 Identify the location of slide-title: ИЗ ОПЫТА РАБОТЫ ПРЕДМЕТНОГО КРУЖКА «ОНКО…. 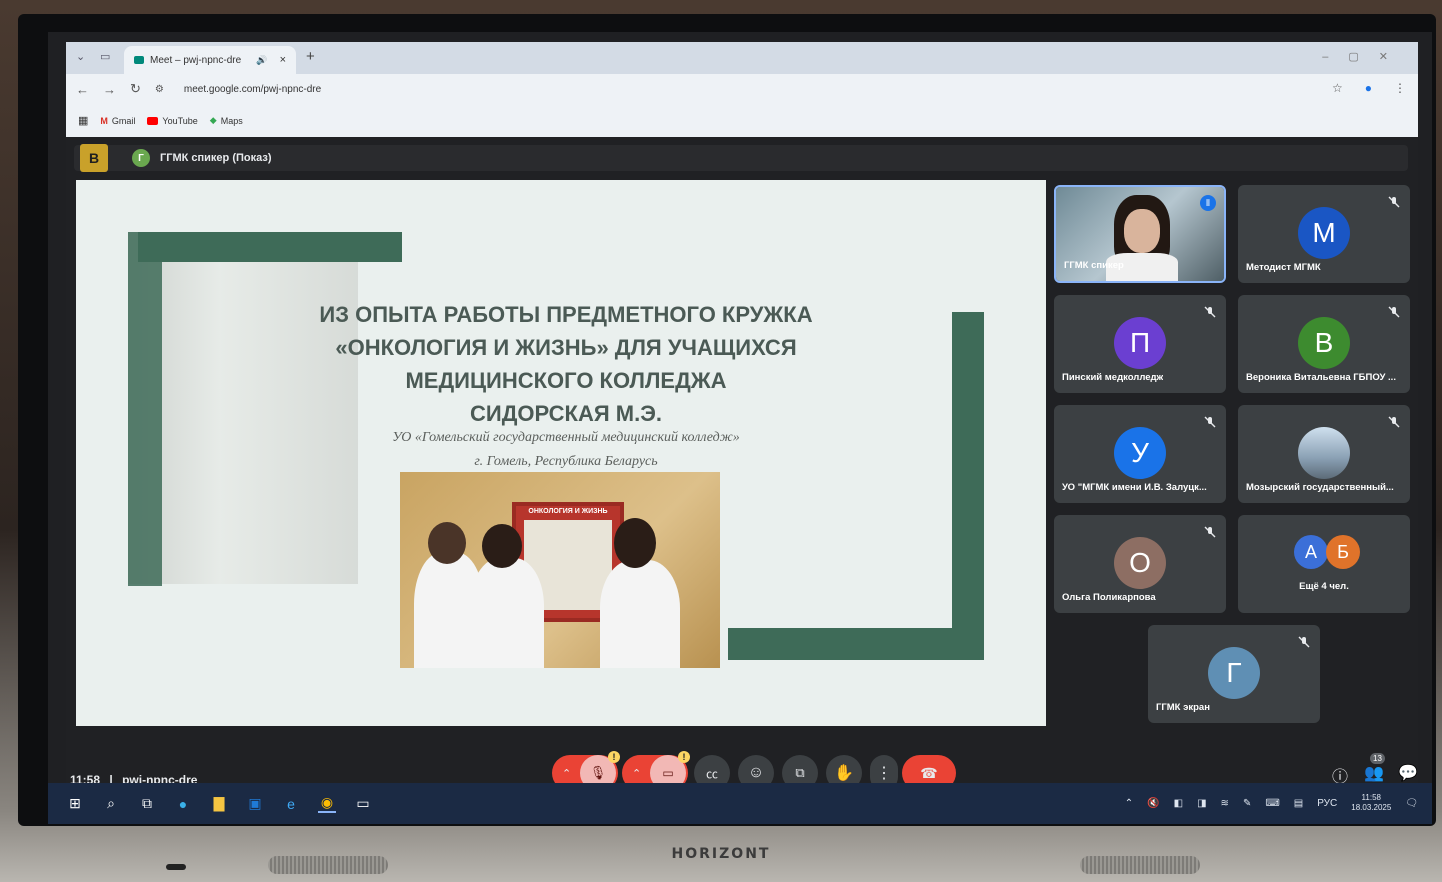
(566, 364).